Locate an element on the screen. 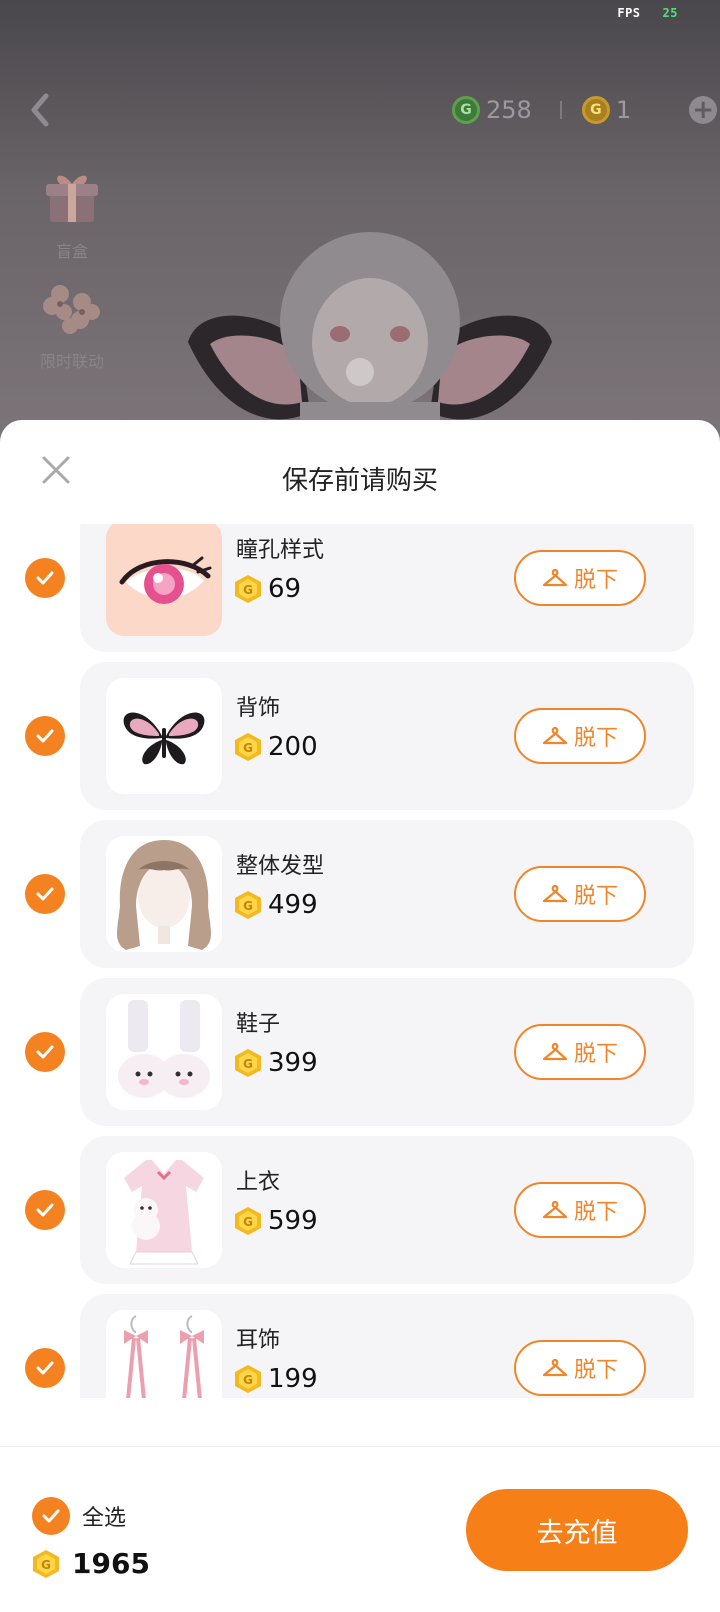  blind-box-entry: 盲盒 is located at coordinates (72, 214).